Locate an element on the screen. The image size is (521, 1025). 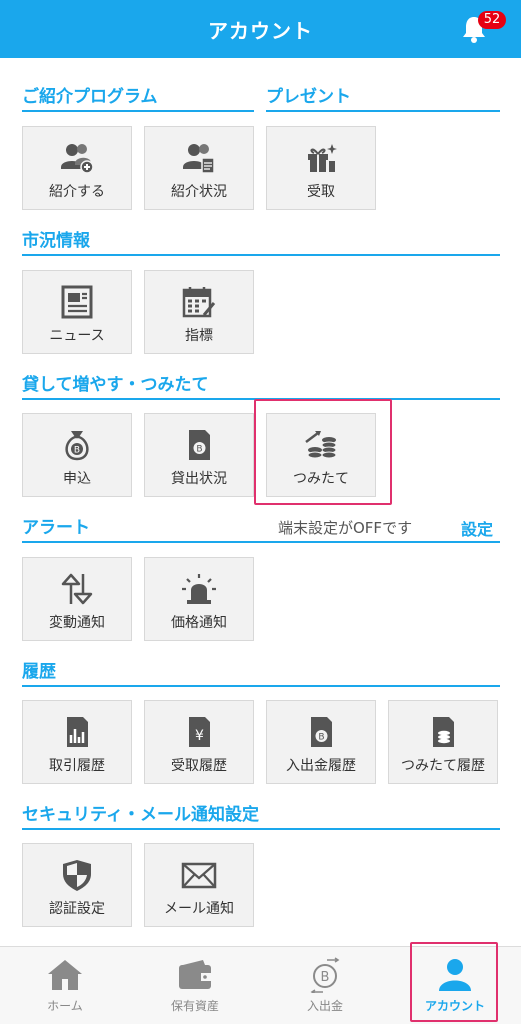
coins-document-icon is located at coordinates (443, 732).